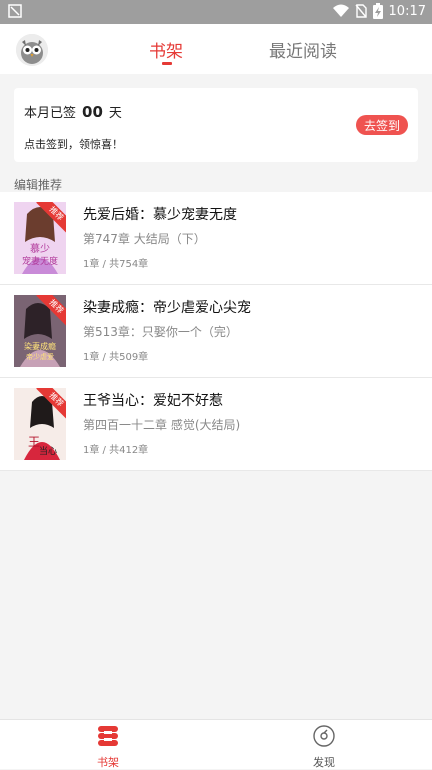 This screenshot has width=432, height=770. I want to click on book-progress: 1章 / 共754章, so click(116, 264).